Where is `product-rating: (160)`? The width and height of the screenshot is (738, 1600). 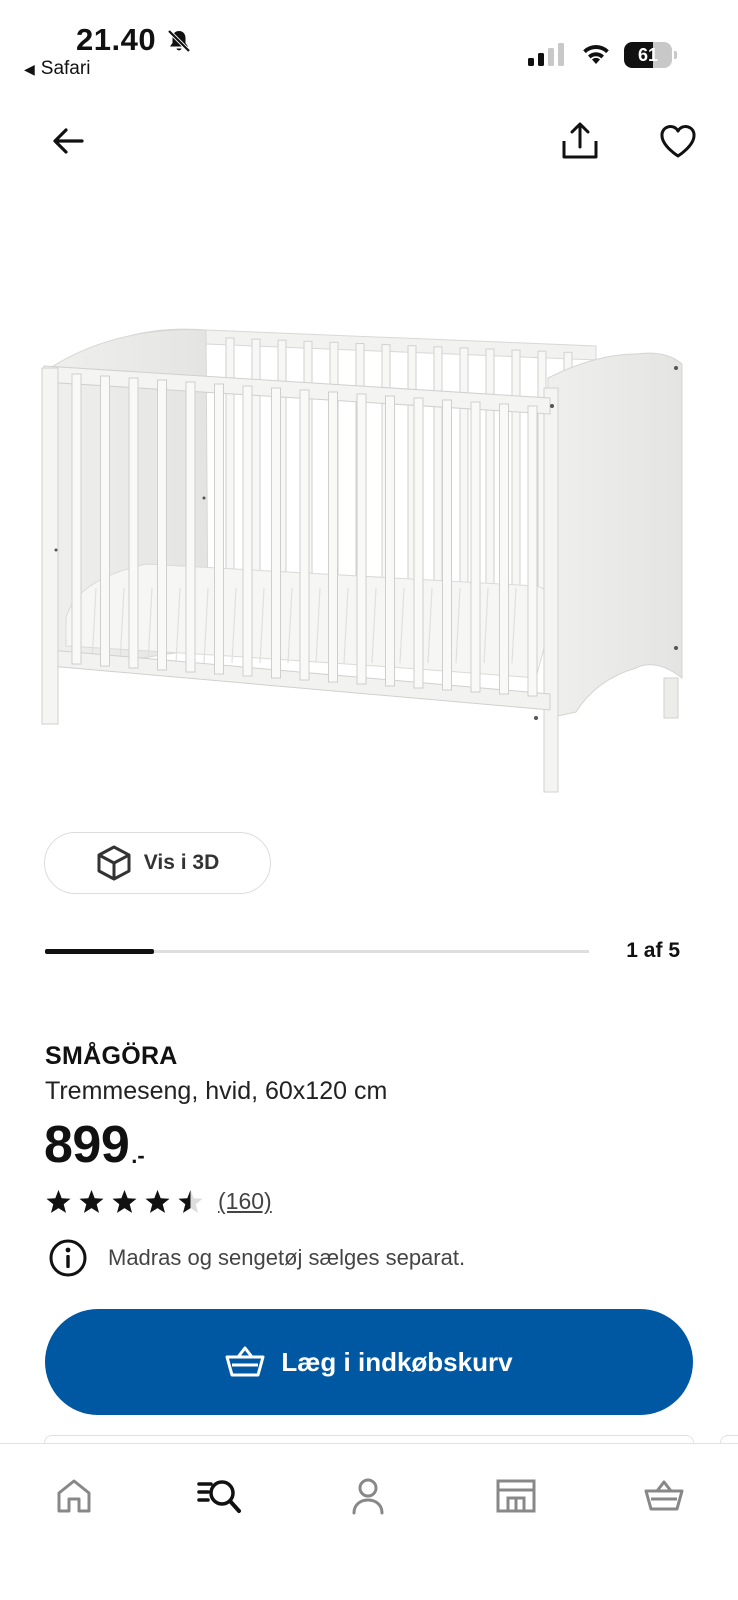
product-rating: (160) is located at coordinates (158, 1201).